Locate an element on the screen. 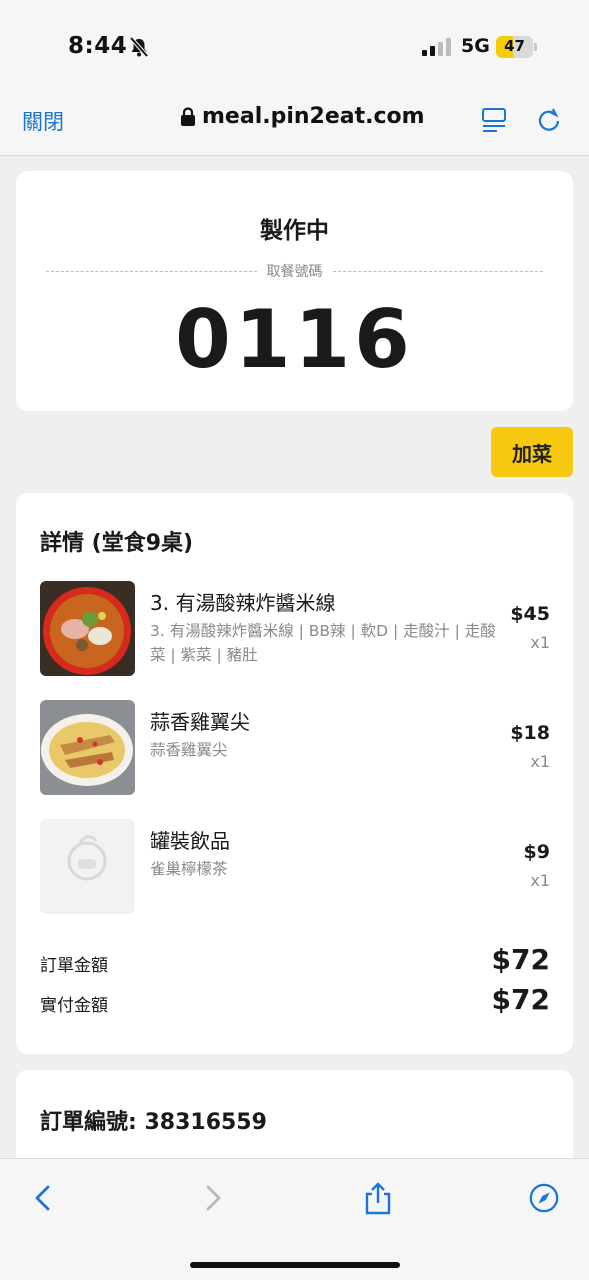  home-indicator is located at coordinates (295, 1265).